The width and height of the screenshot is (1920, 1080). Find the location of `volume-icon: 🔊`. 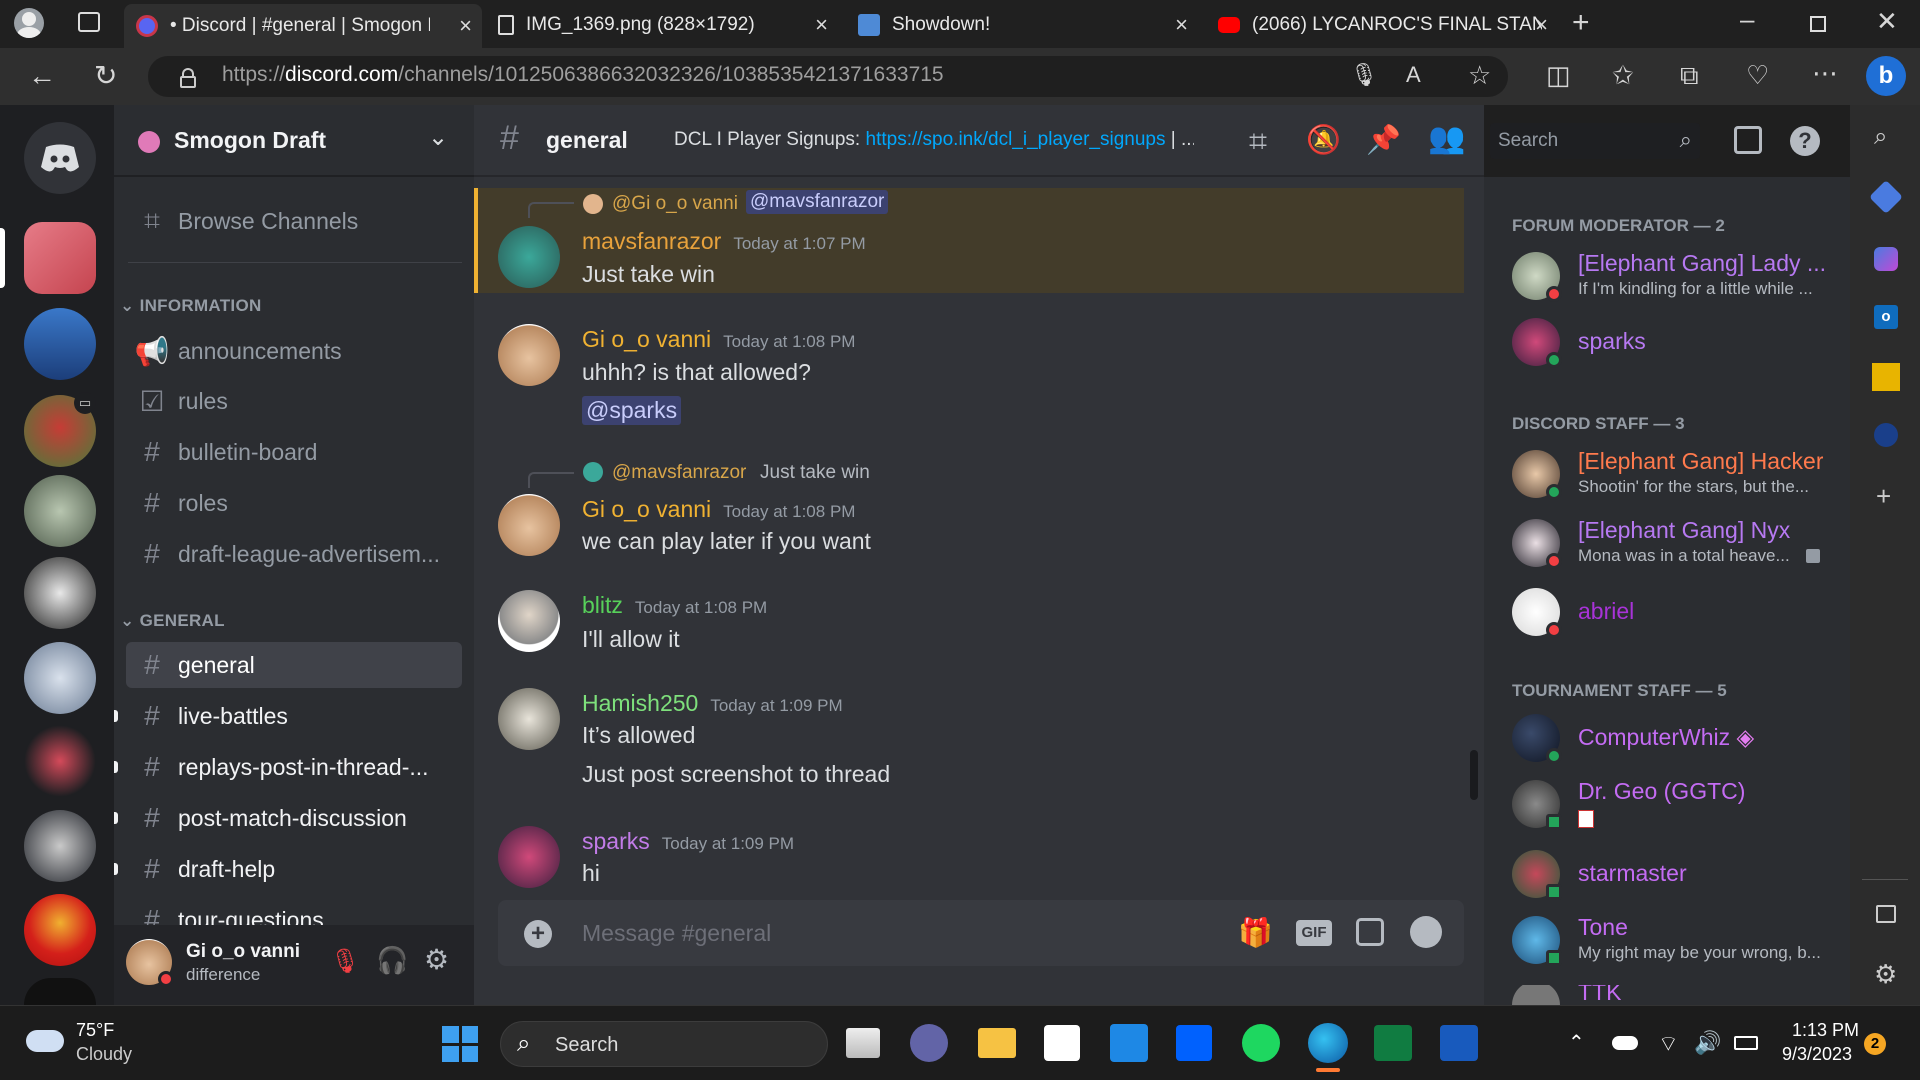

volume-icon: 🔊 is located at coordinates (1707, 1043).